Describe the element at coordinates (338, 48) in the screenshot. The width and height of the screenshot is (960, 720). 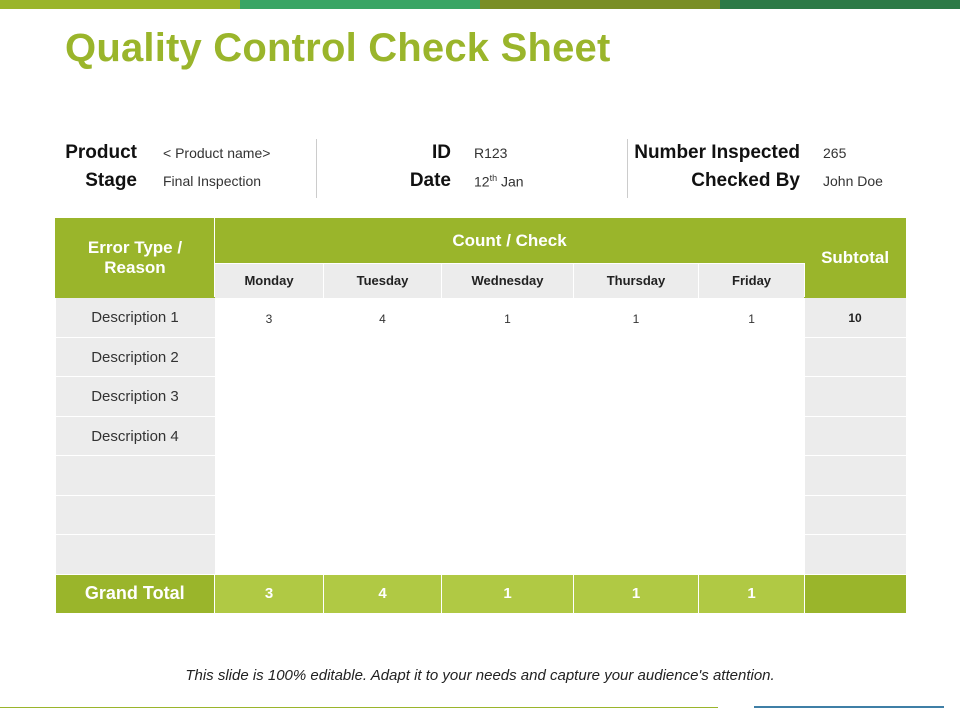
I see `page-title: Quality Control Check Sheet` at that location.